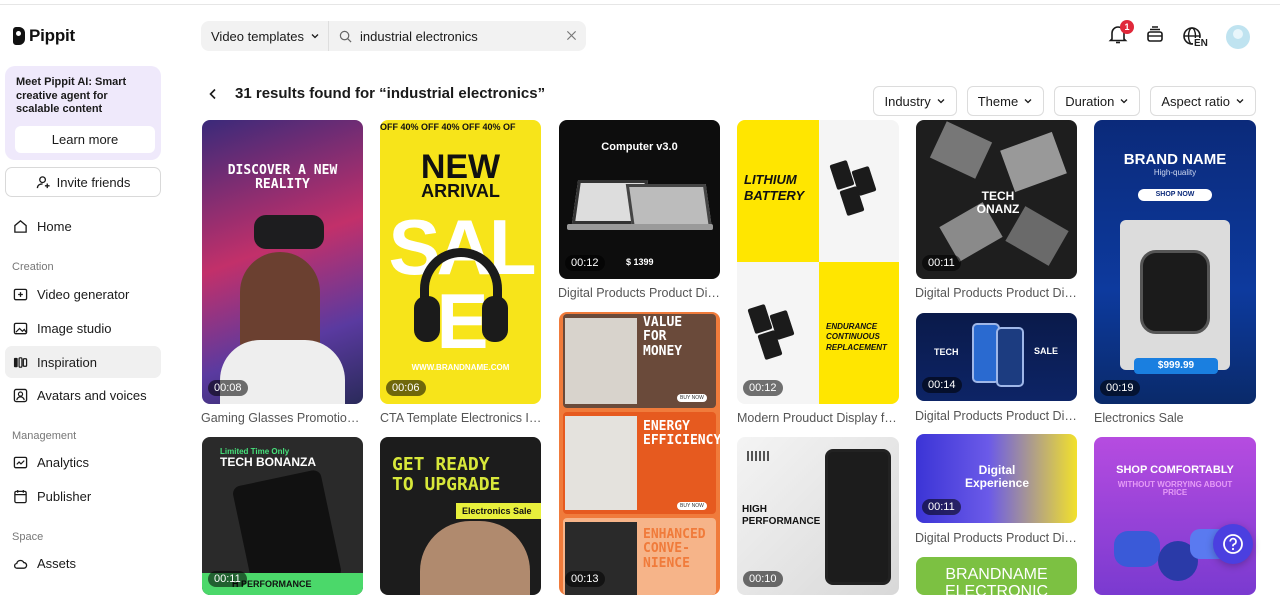 The image size is (1280, 595). I want to click on sidebar-item-avatars: Avatars and voices, so click(83, 395).